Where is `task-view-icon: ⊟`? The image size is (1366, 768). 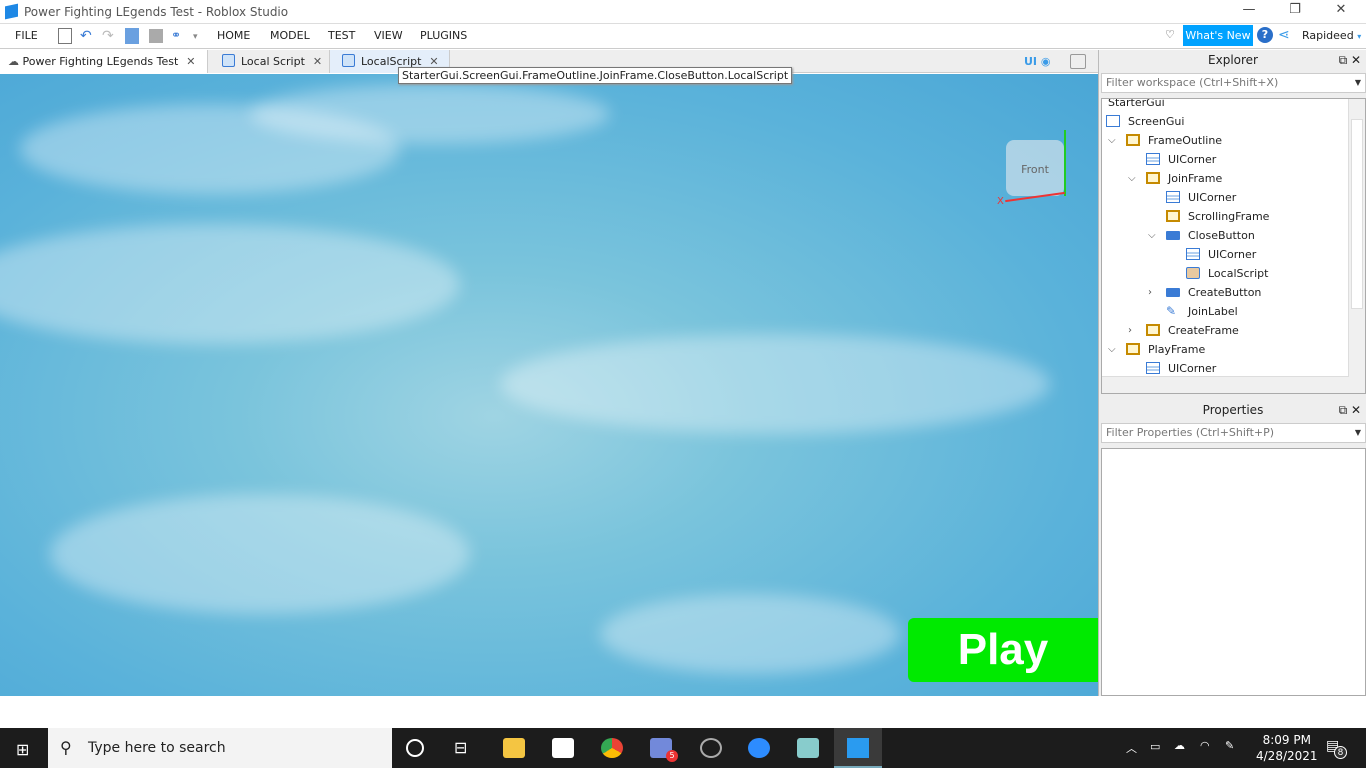
task-view-icon: ⊟ is located at coordinates (465, 748).